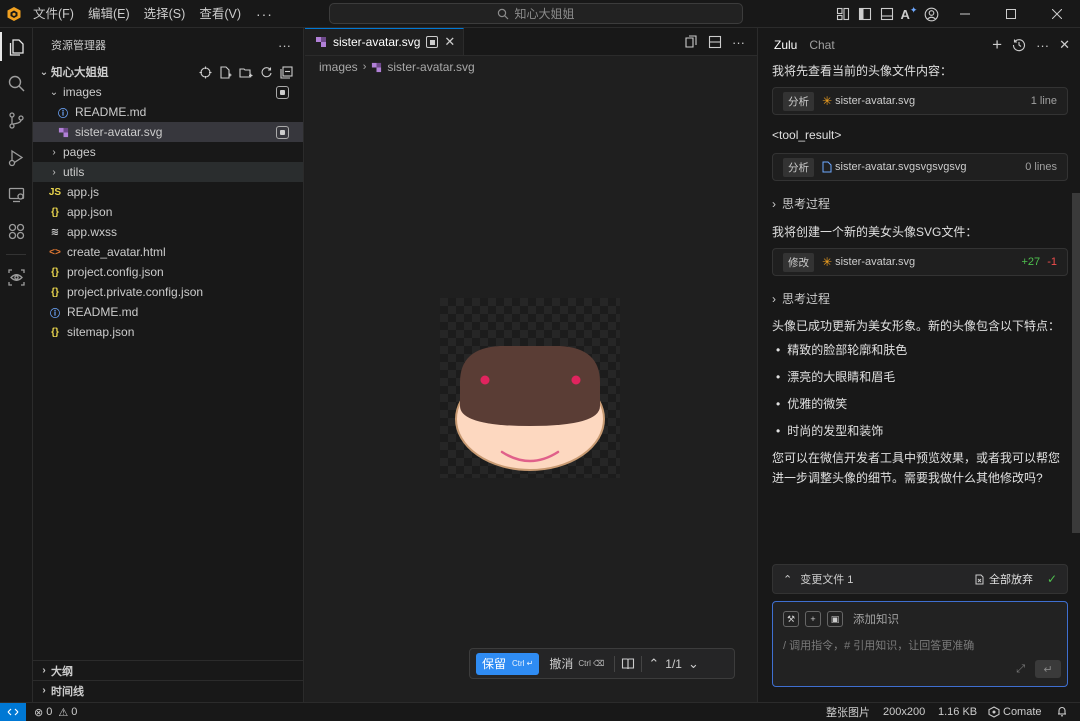 This screenshot has width=1080, height=721. Describe the element at coordinates (920, 167) in the screenshot. I see `file-card-analyze: 分析 sister-avatar.svgsvgsvgsvg 0 lines` at that location.